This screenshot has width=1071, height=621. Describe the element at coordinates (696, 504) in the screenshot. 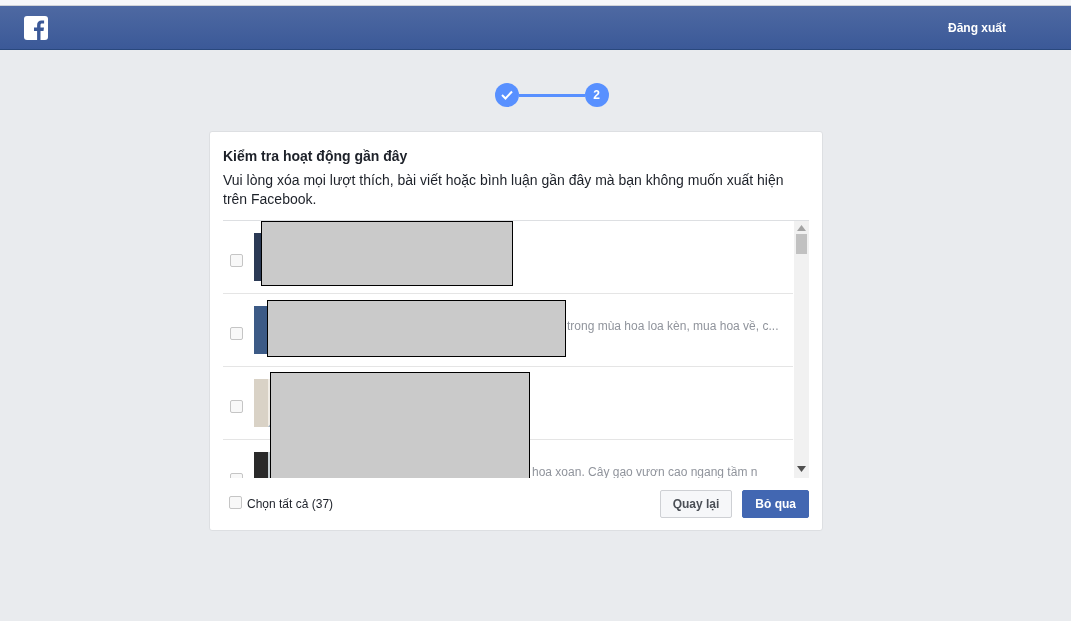

I see `back-button: Quay lại` at that location.